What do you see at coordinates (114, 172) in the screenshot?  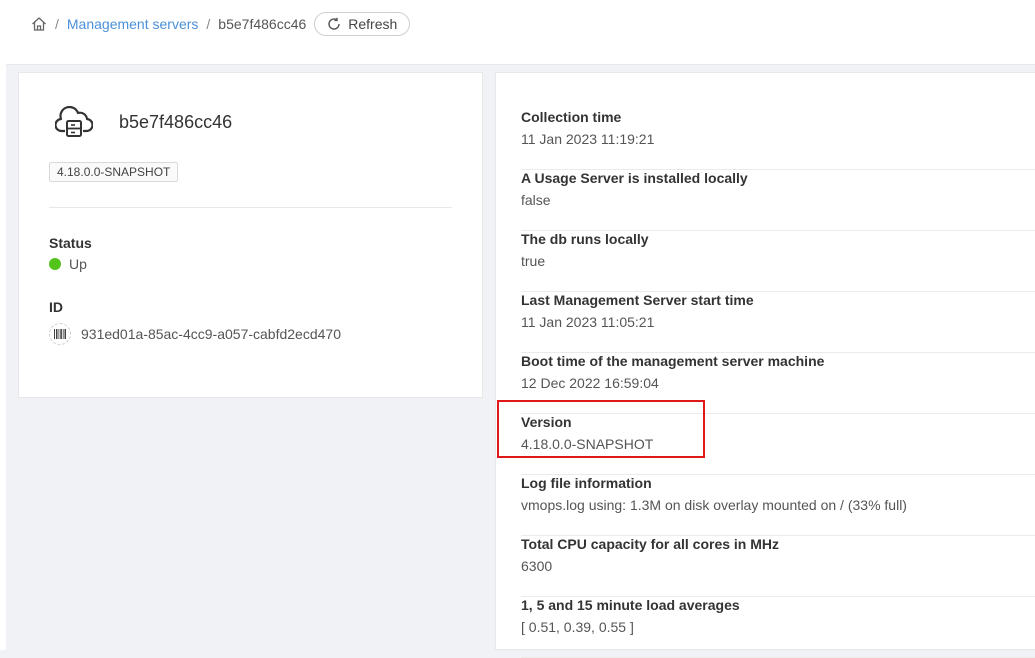 I see `version-tag: 4.18.0.0-SNAPSHOT` at bounding box center [114, 172].